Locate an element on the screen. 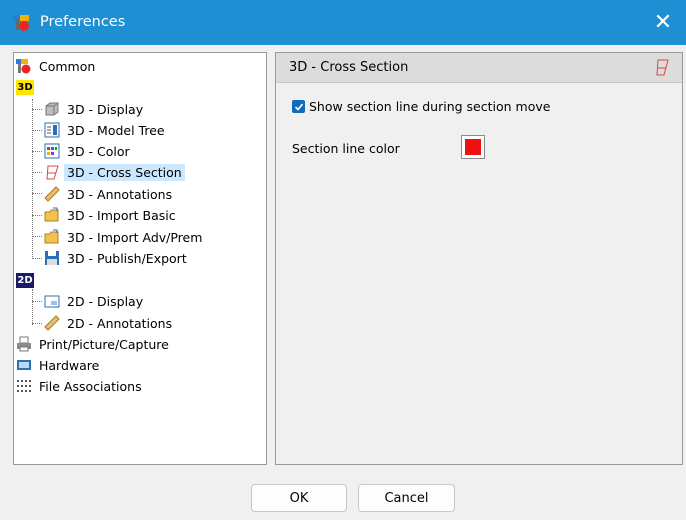 Image resolution: width=686 pixels, height=520 pixels. checkmark-icon is located at coordinates (298, 106).